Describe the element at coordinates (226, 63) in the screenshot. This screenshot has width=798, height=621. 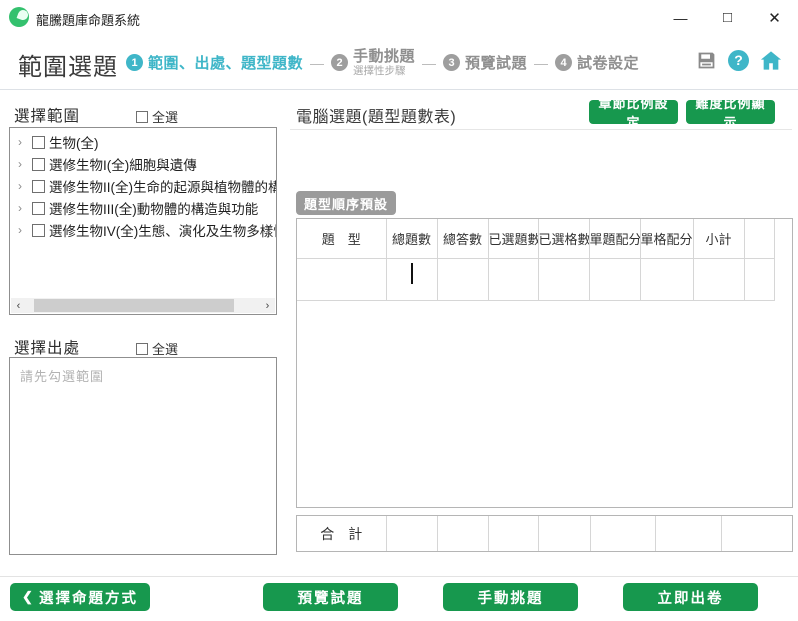
I see `step-1-label: 範圍、出處、題型題數` at that location.